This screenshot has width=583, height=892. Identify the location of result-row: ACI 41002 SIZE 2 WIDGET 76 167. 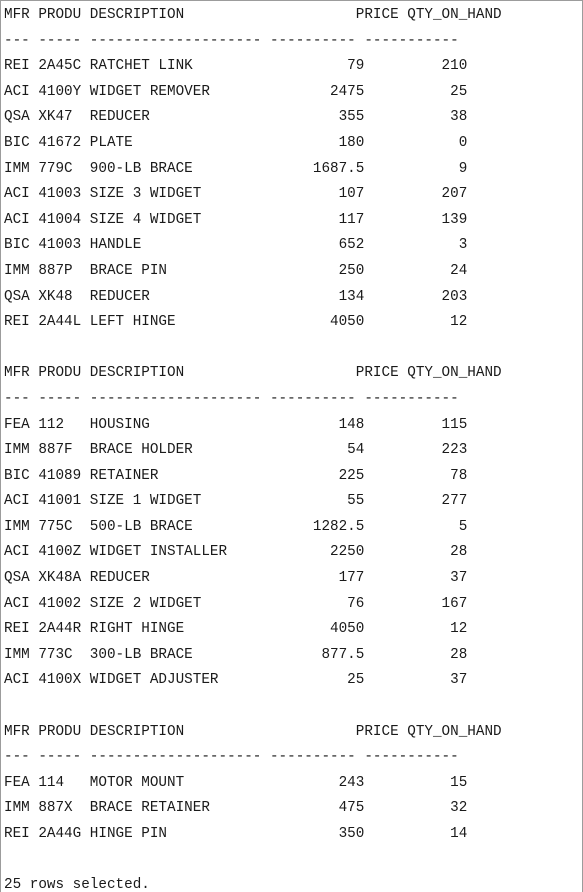
(236, 603).